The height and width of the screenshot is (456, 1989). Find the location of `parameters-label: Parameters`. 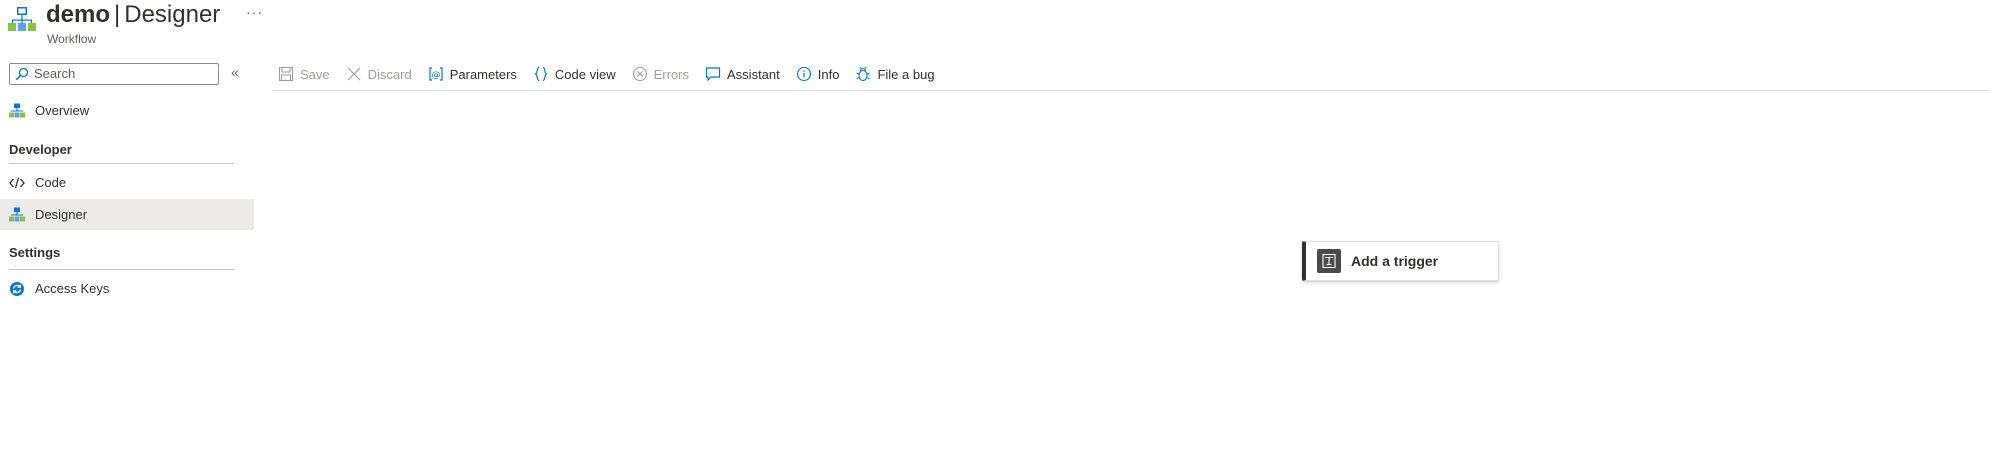

parameters-label: Parameters is located at coordinates (483, 74).